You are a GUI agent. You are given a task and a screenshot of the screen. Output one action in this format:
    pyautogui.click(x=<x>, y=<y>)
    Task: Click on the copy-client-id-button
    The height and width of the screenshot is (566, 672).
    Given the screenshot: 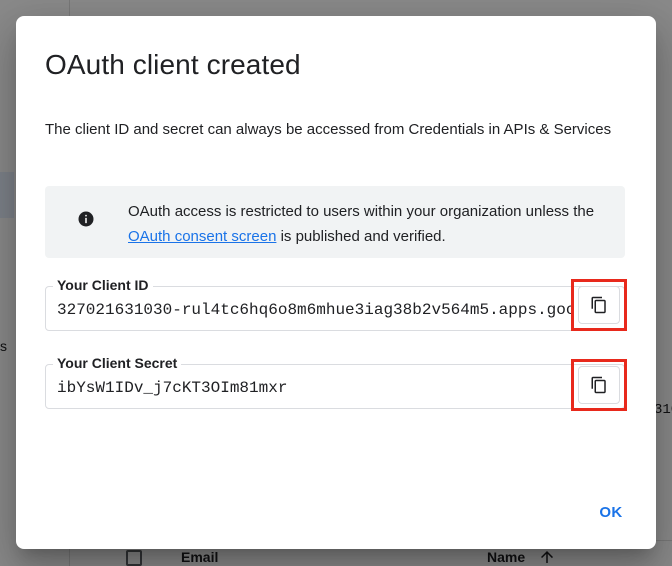 What is the action you would take?
    pyautogui.click(x=599, y=305)
    